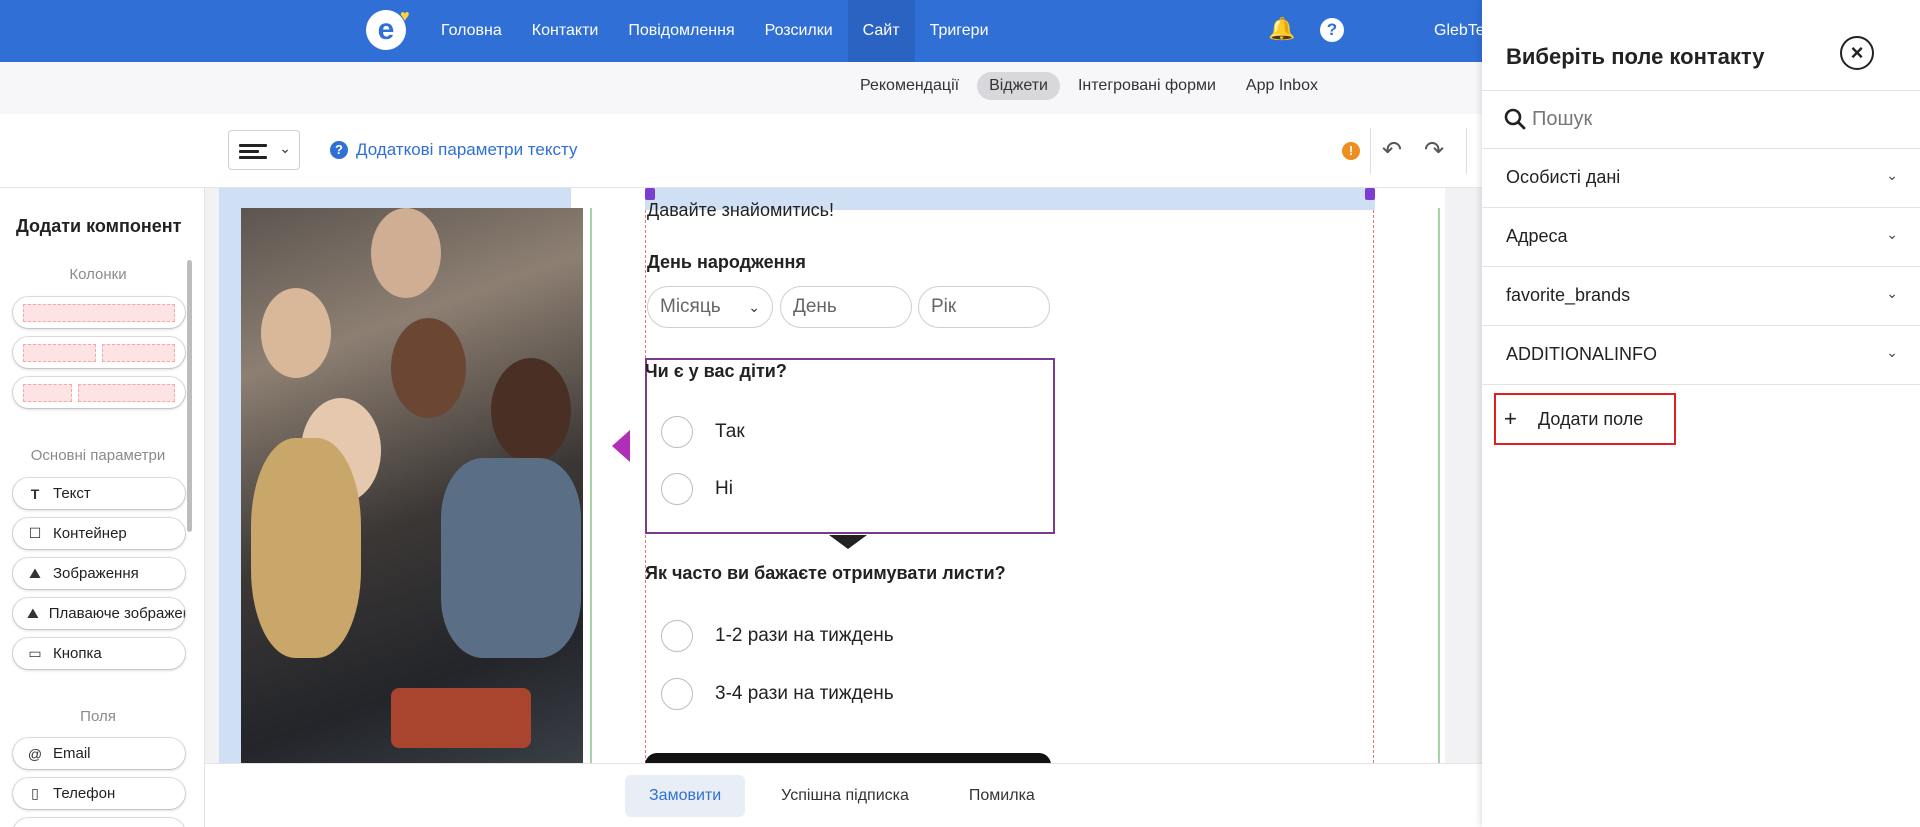 The height and width of the screenshot is (827, 1920). What do you see at coordinates (264, 150) in the screenshot?
I see `text-align-dropdown: ⌄` at bounding box center [264, 150].